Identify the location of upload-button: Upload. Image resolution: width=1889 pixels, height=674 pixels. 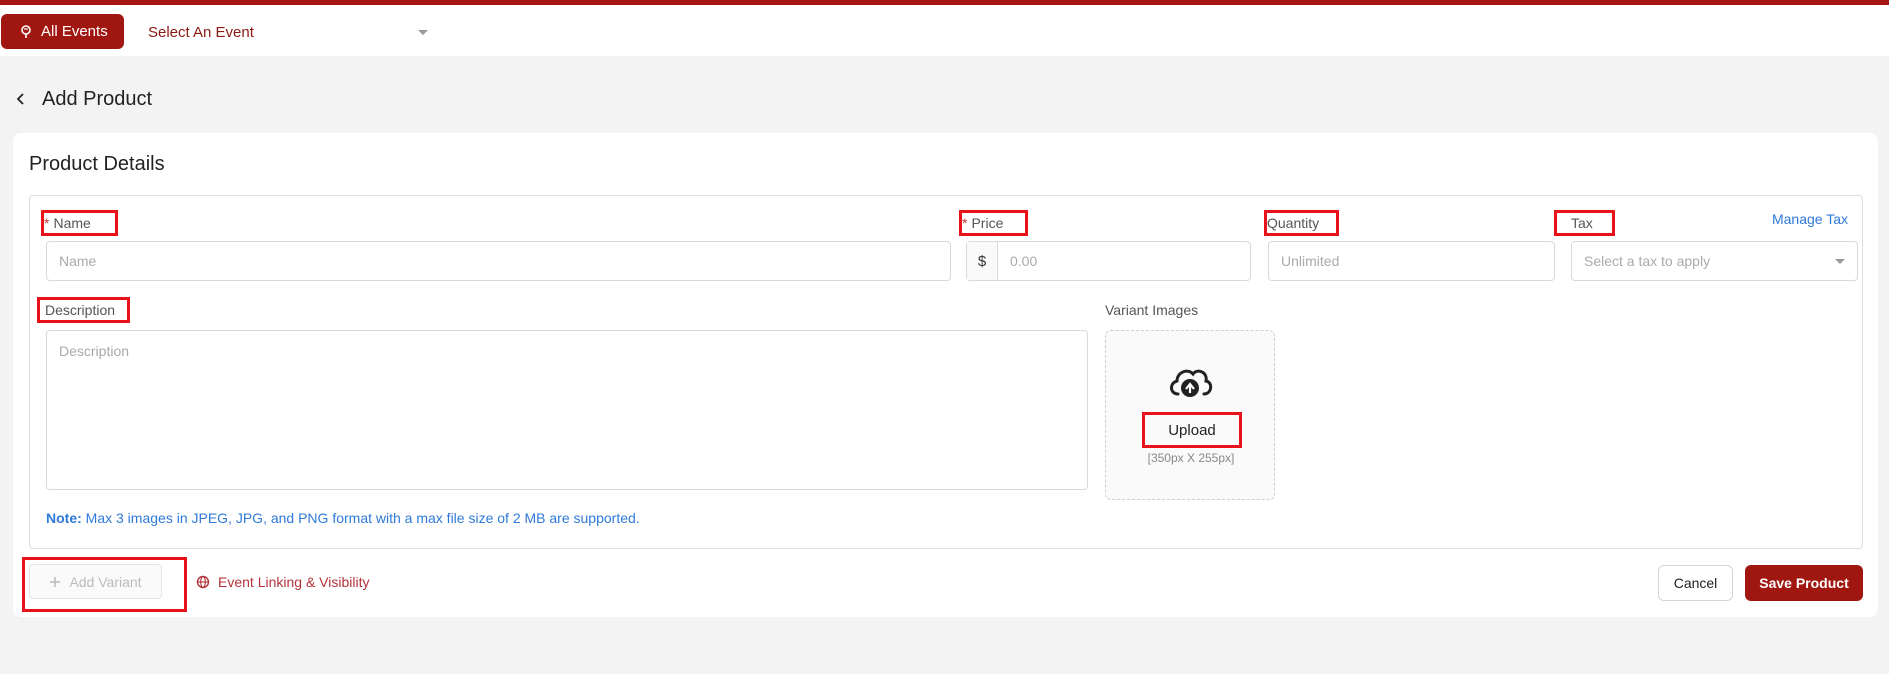
(1192, 430).